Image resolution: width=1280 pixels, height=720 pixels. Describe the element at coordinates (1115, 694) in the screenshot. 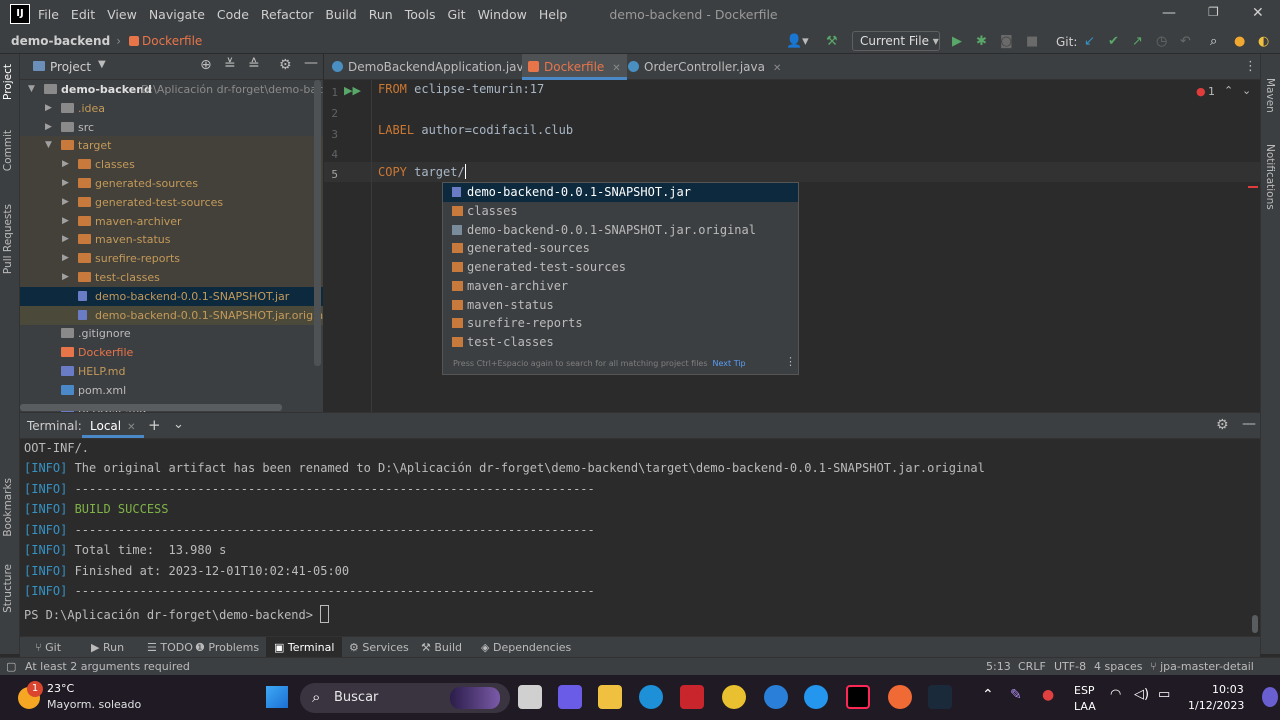

I see `wifi-icon: ◠` at that location.